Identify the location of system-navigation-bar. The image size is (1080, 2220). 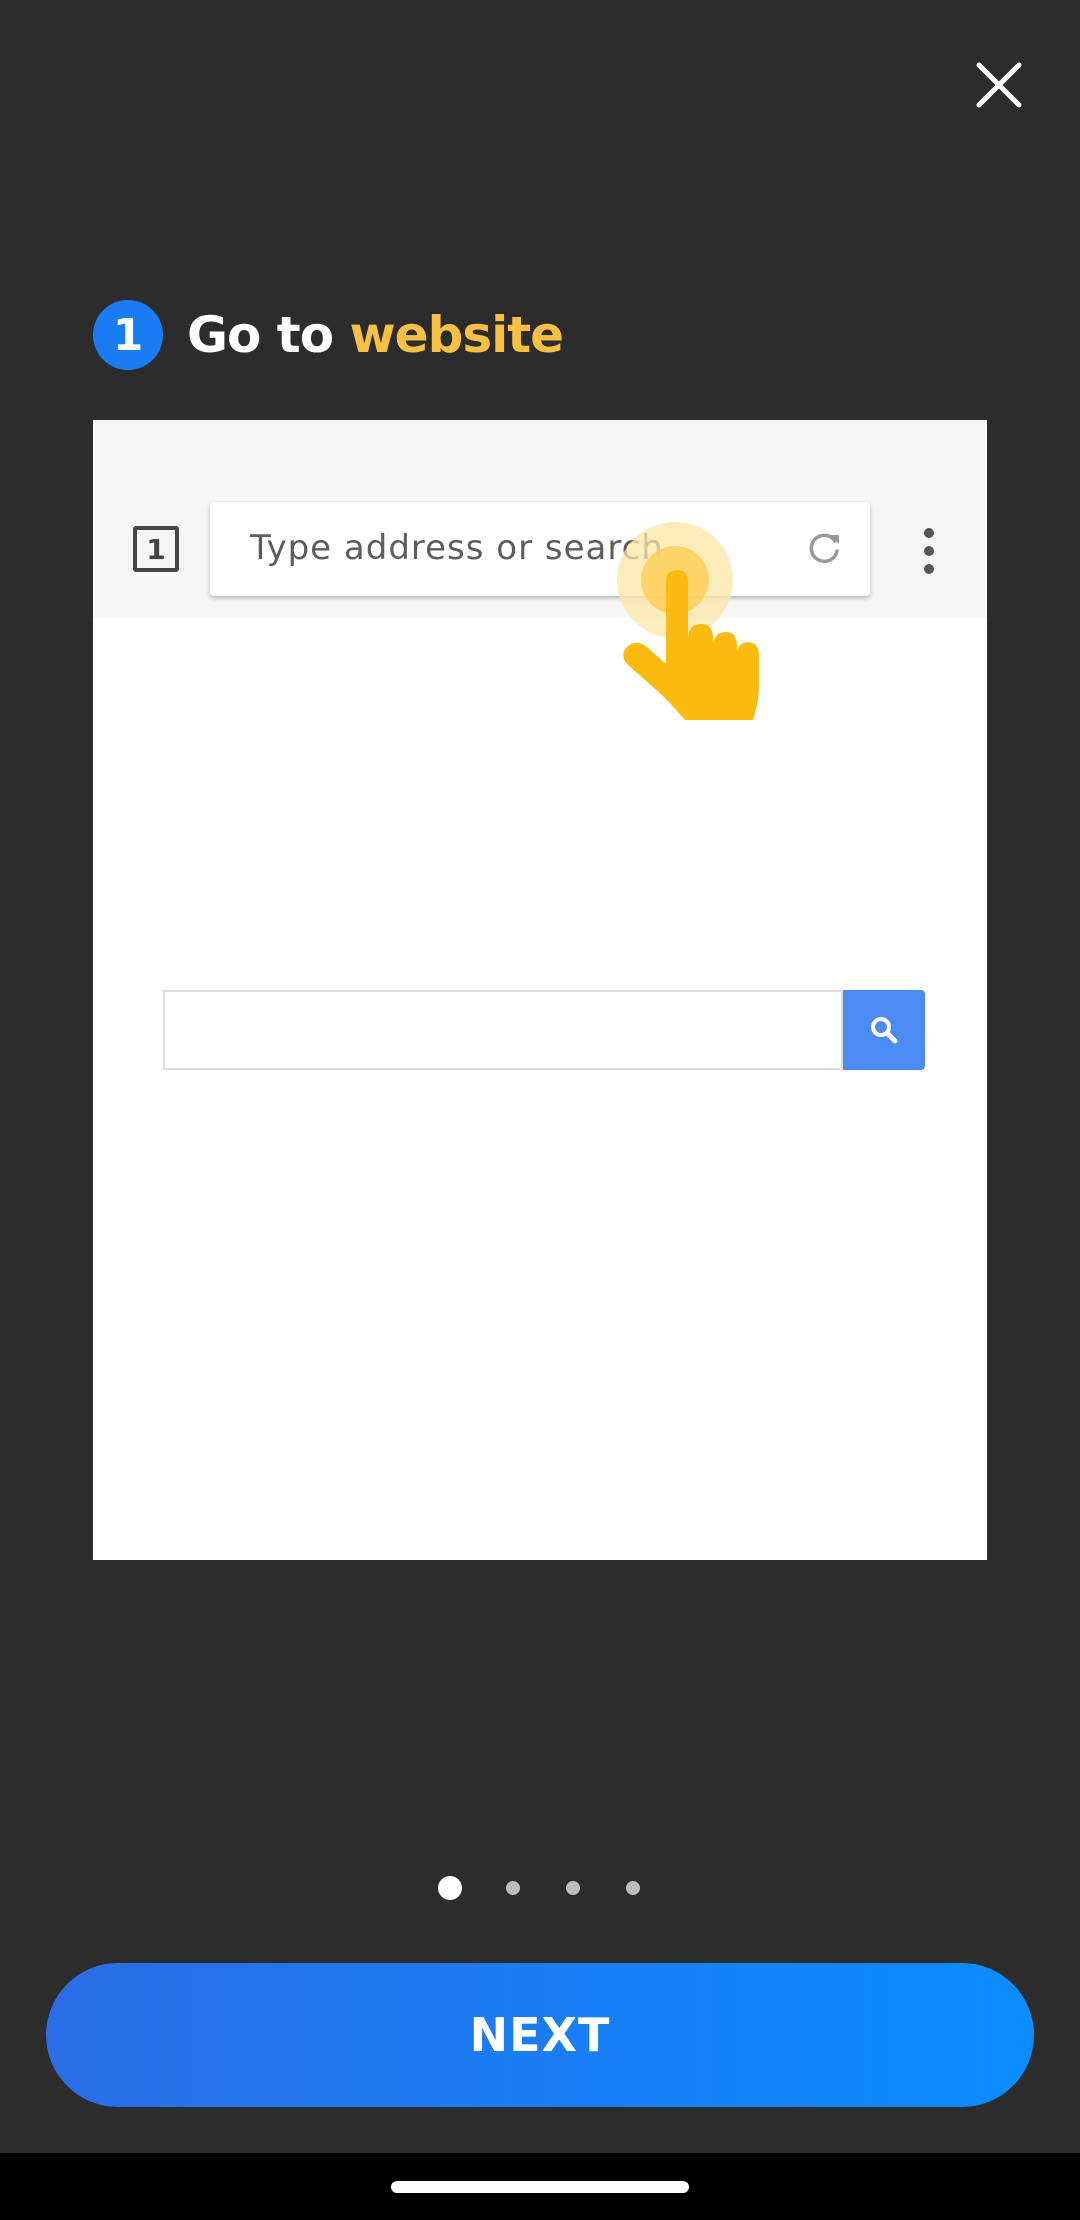
(540, 2186).